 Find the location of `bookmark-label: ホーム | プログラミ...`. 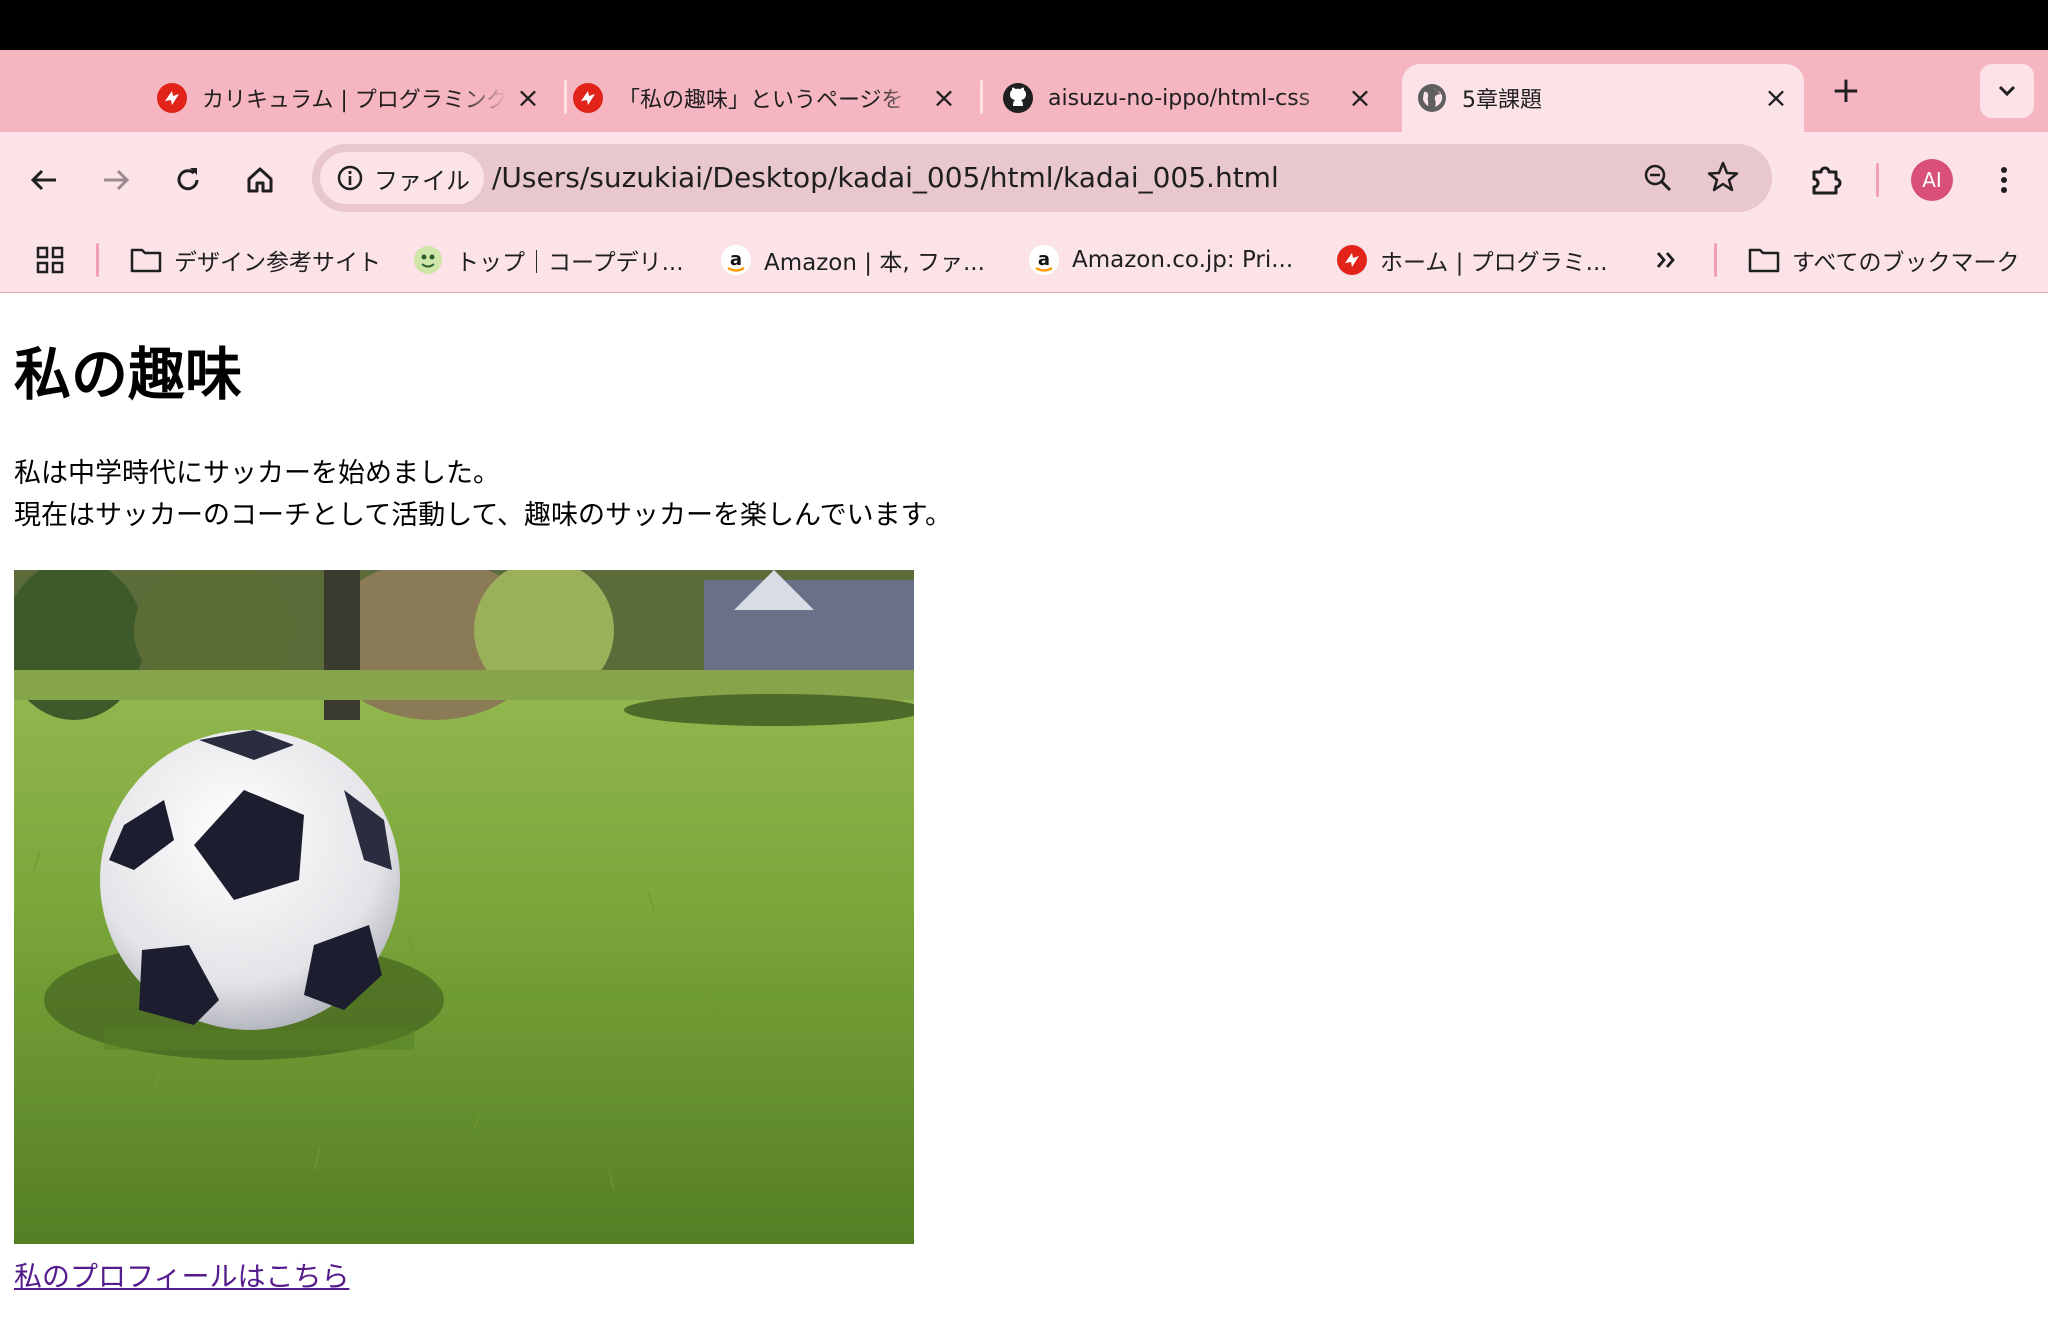

bookmark-label: ホーム | プログラミ... is located at coordinates (1494, 263).